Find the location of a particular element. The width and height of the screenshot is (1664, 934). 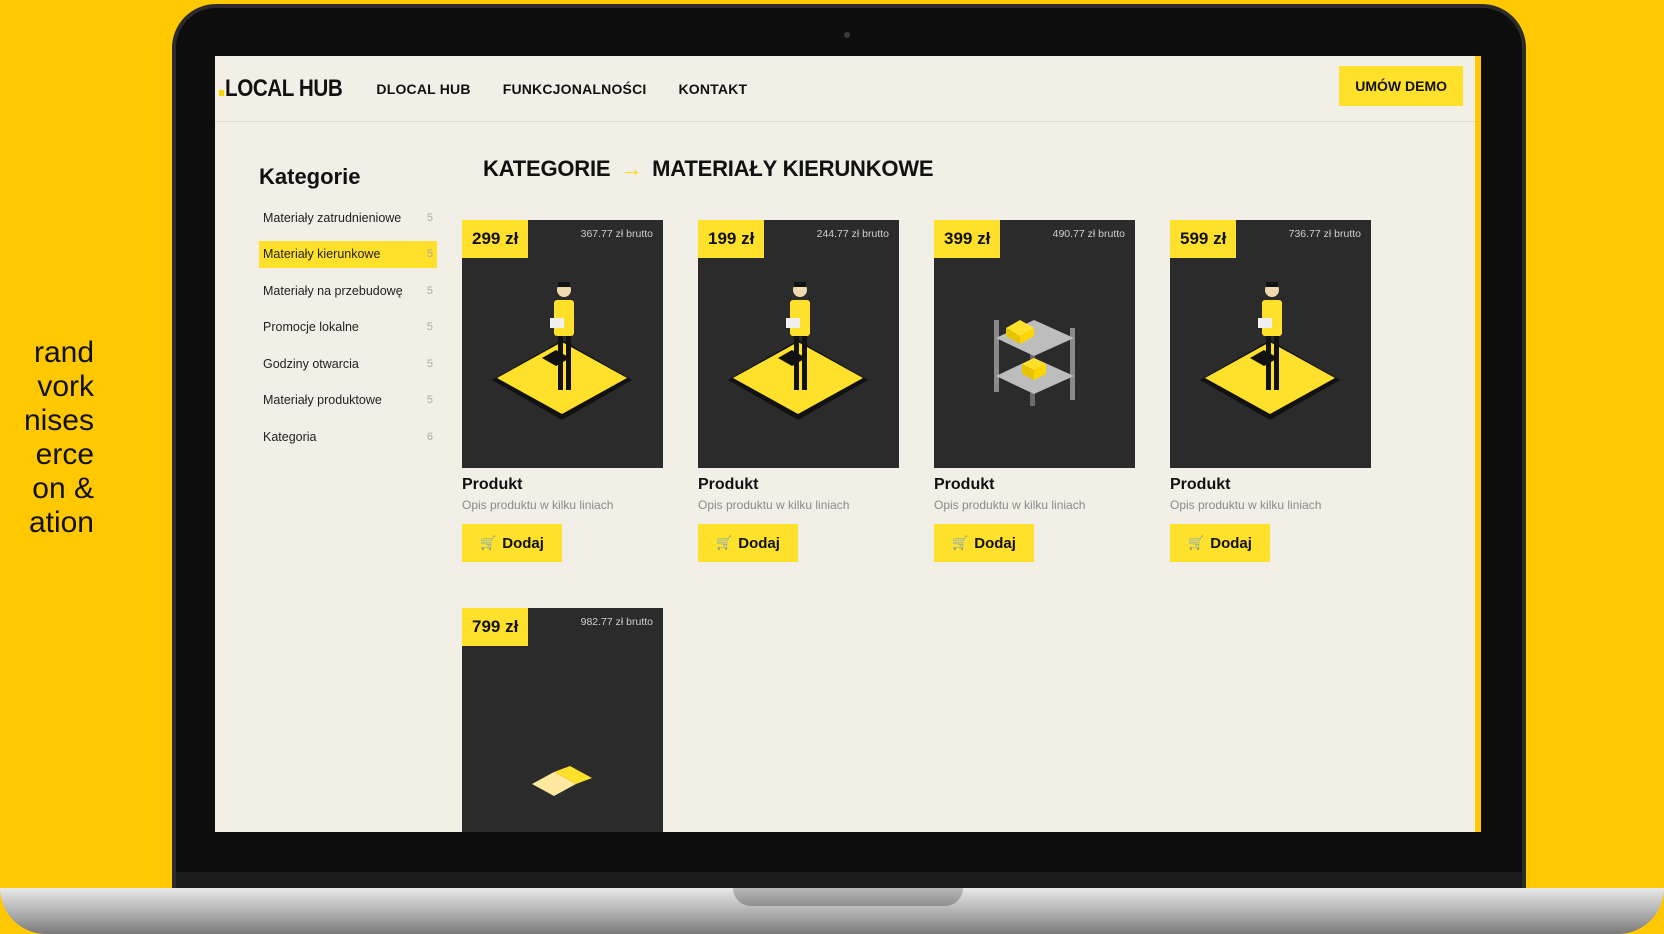

marketing-line: rand is located at coordinates (63, 352).